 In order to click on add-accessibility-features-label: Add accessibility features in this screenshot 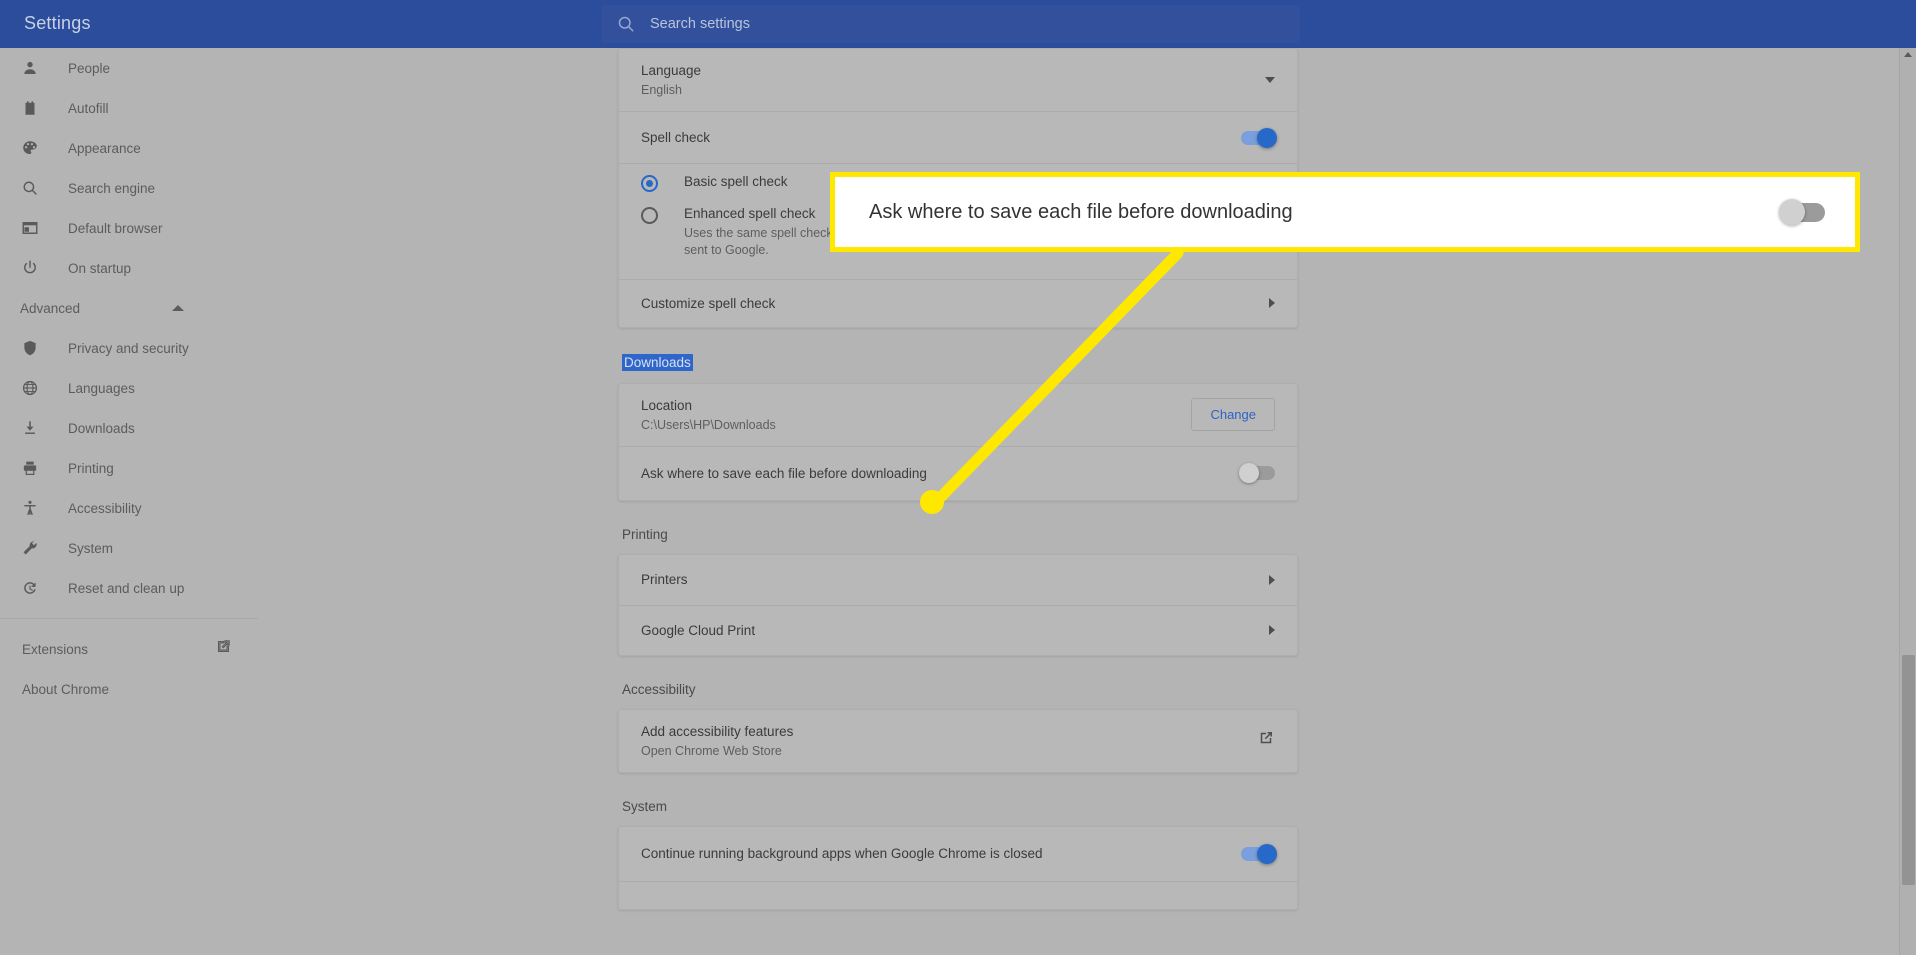, I will do `click(717, 731)`.